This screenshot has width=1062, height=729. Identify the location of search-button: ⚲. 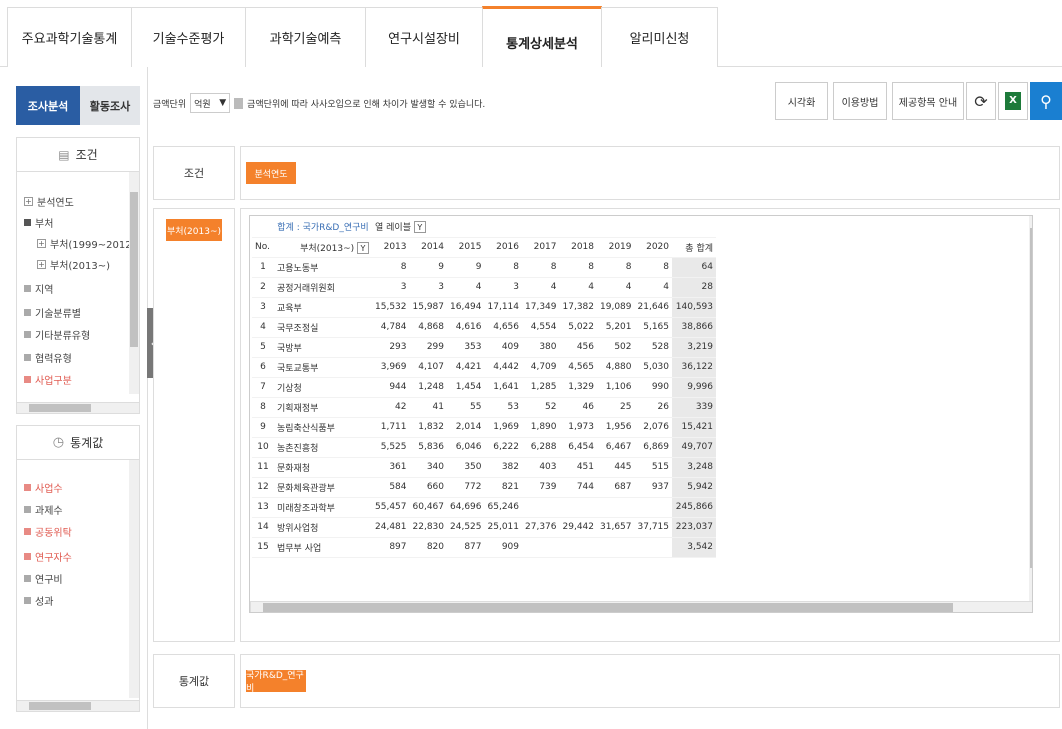
(1046, 101).